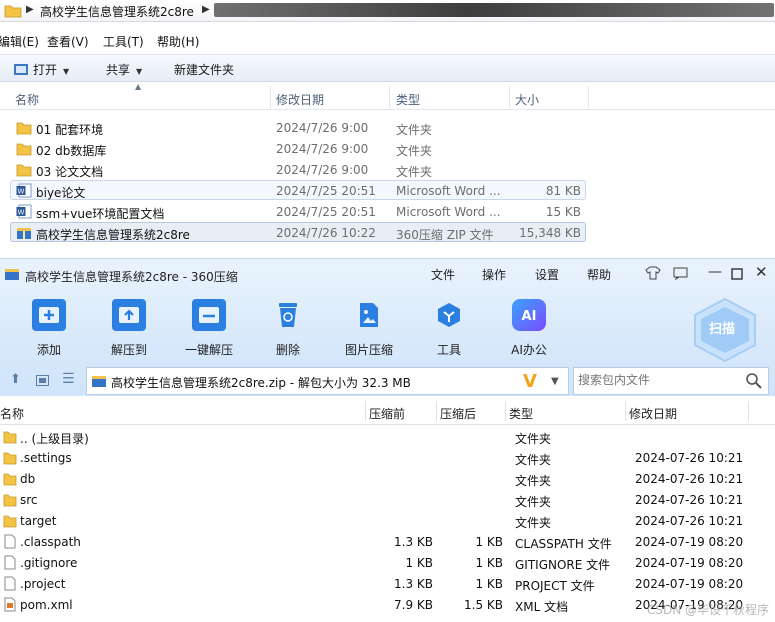 The width and height of the screenshot is (775, 622). What do you see at coordinates (737, 274) in the screenshot?
I see `maximize-icon` at bounding box center [737, 274].